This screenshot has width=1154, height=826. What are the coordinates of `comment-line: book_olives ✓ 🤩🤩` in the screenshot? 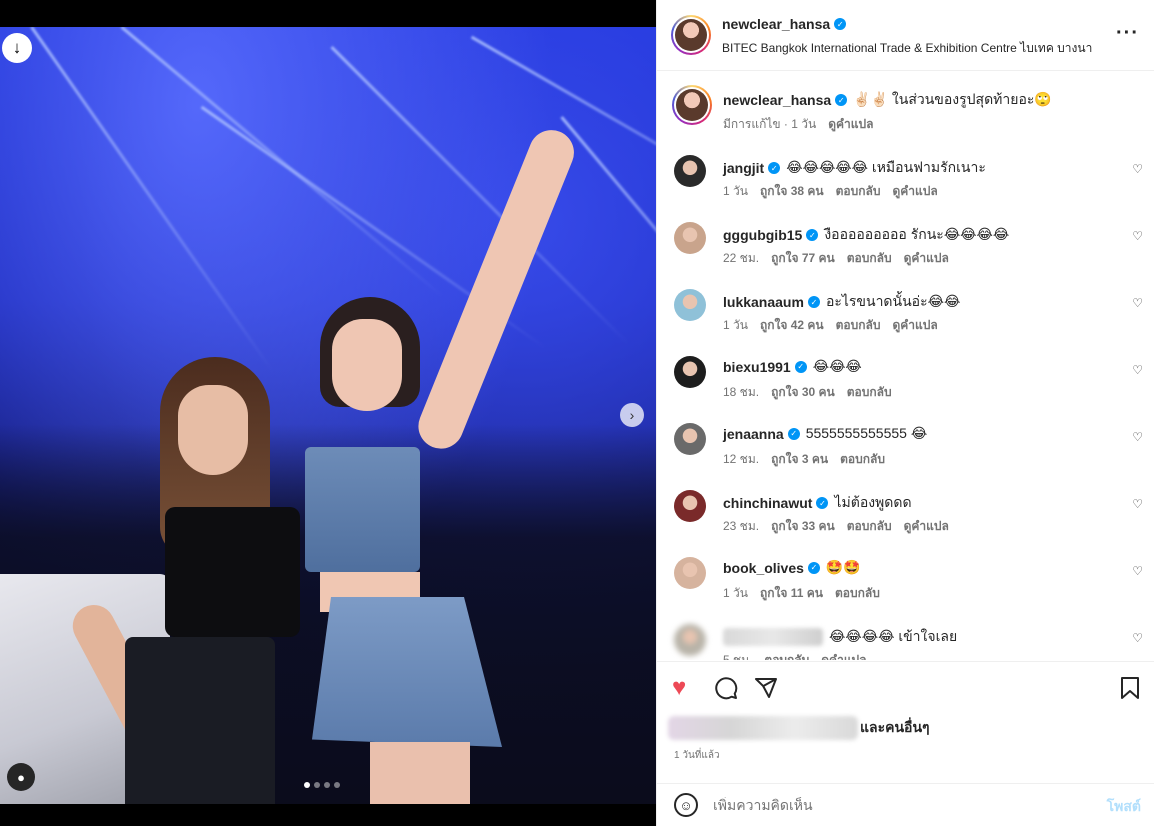 It's located at (792, 567).